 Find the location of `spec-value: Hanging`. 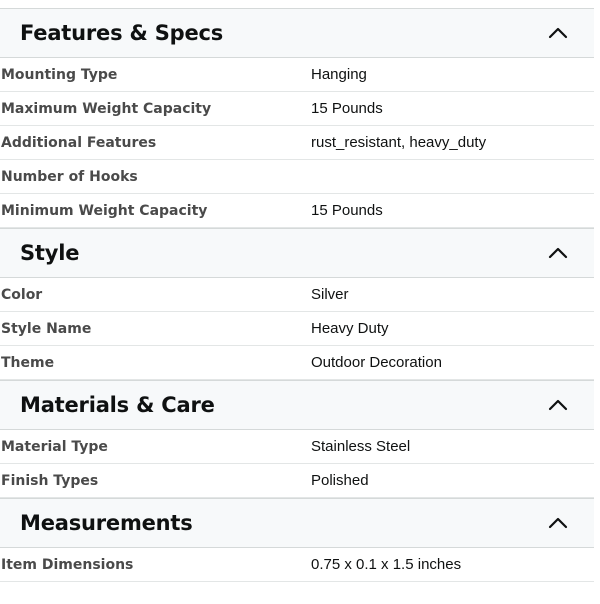

spec-value: Hanging is located at coordinates (339, 74).